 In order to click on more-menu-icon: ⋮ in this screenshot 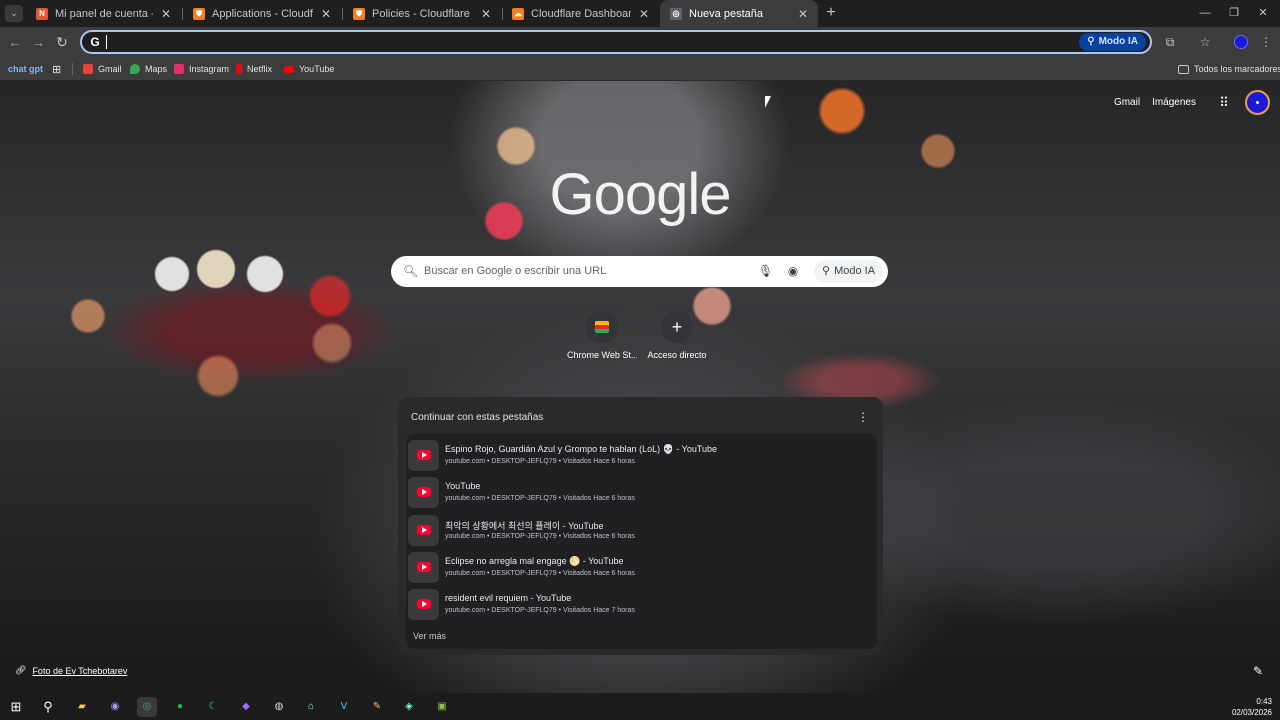, I will do `click(1266, 42)`.